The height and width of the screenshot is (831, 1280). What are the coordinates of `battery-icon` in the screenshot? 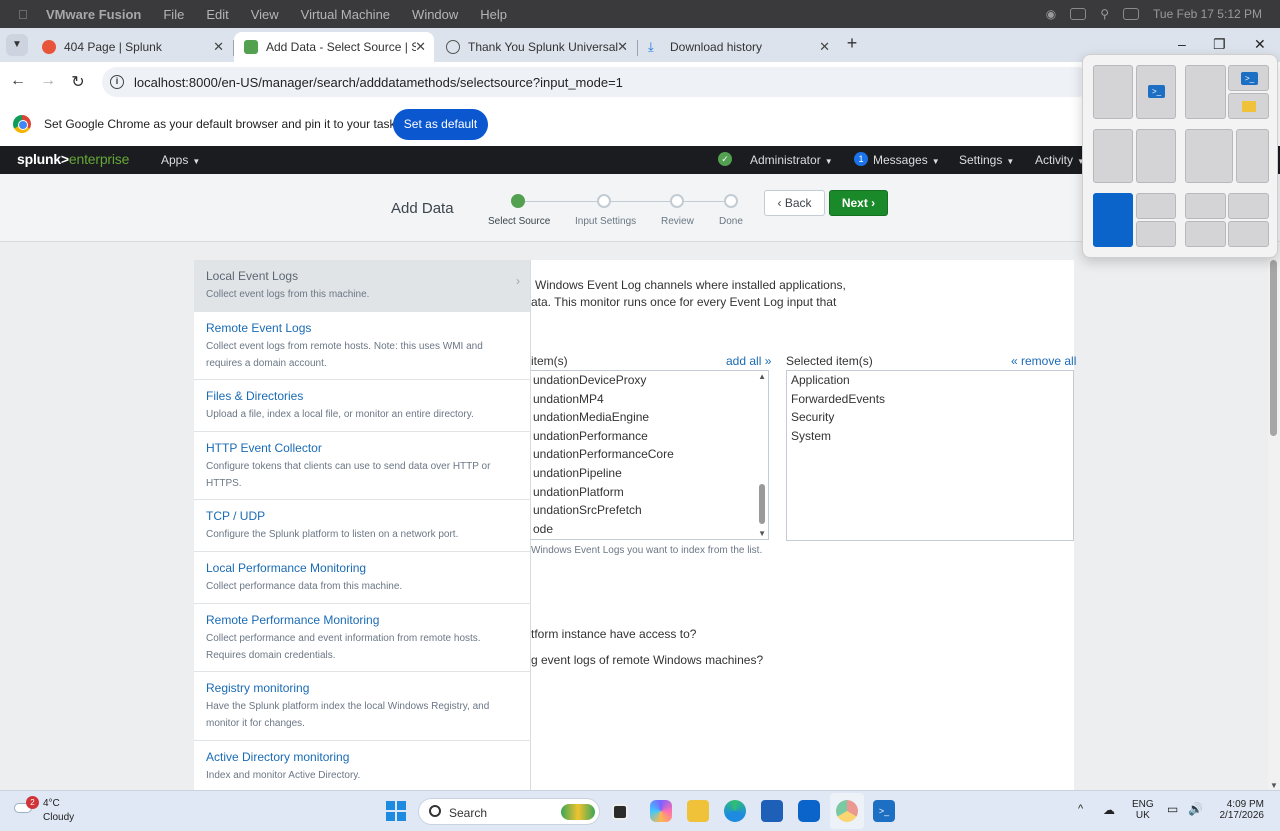 It's located at (1078, 14).